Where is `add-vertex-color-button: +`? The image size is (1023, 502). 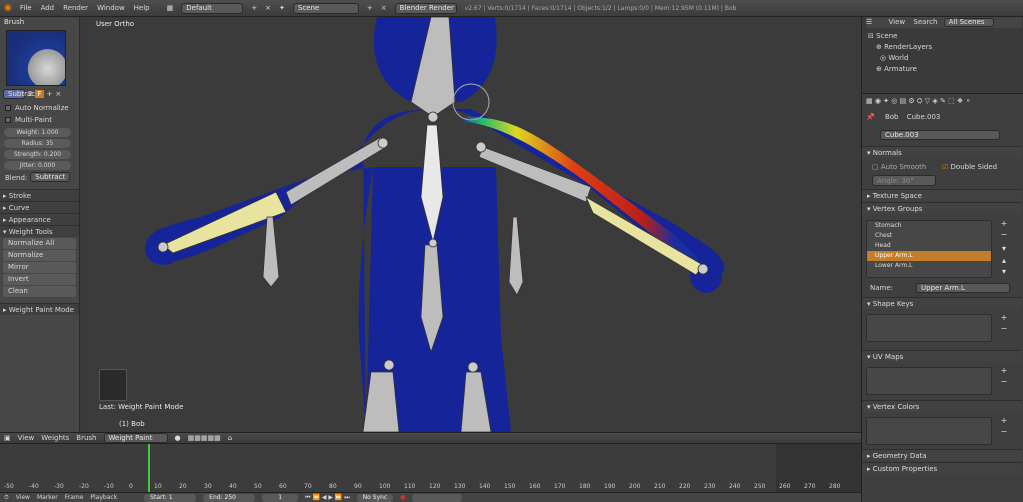 add-vertex-color-button: + is located at coordinates (1004, 421).